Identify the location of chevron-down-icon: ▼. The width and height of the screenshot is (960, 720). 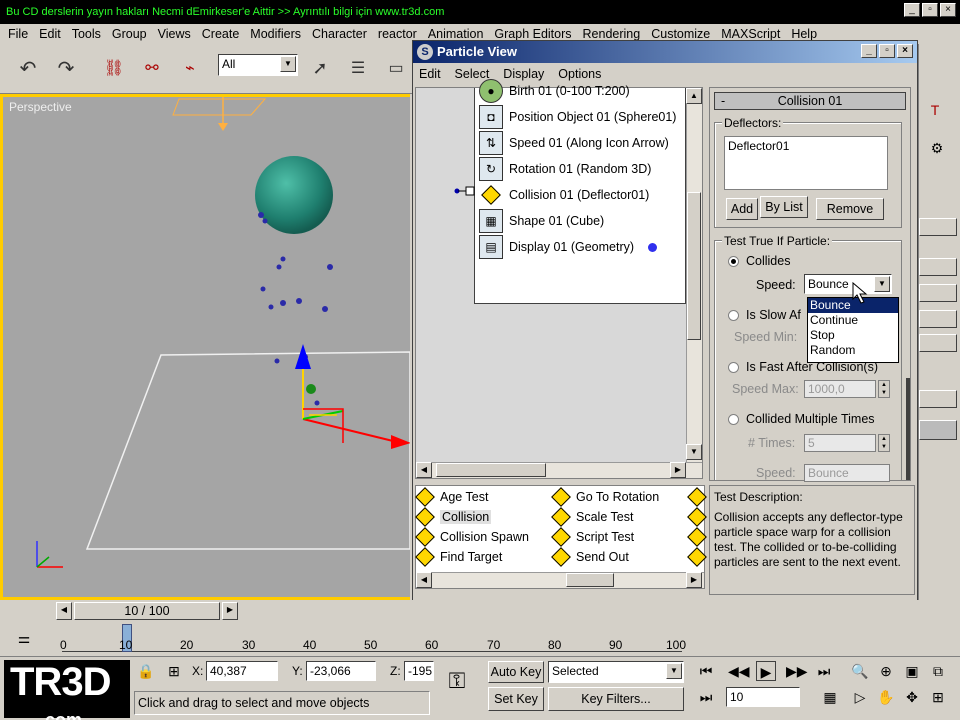
(694, 452).